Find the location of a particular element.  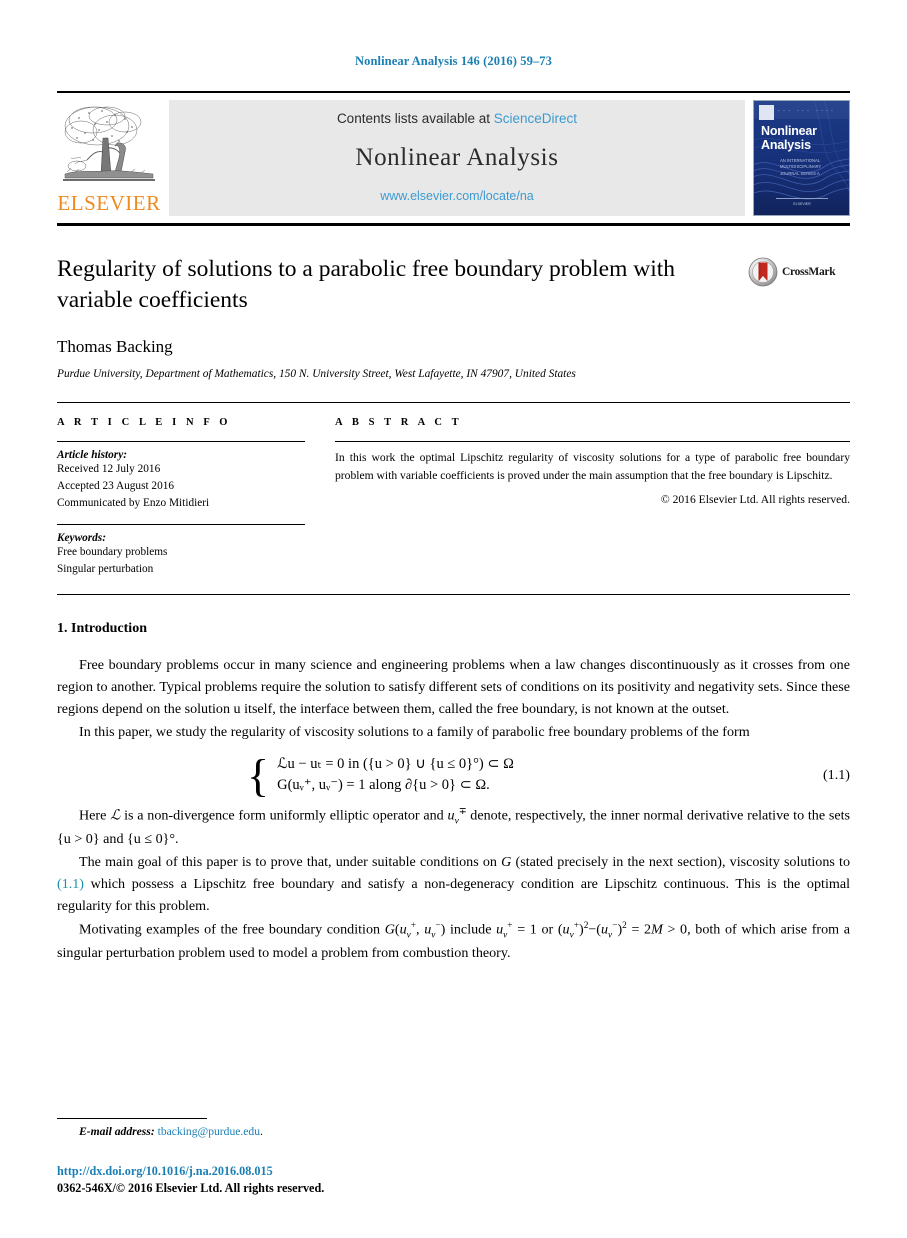

masthead-bottom-rule is located at coordinates (453, 224).